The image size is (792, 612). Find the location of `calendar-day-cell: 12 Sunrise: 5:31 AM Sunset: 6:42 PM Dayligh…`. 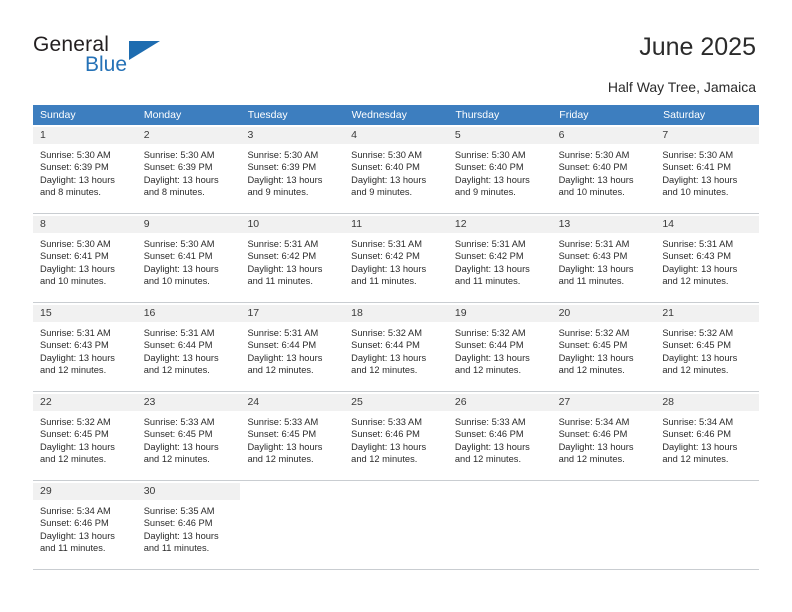

calendar-day-cell: 12 Sunrise: 5:31 AM Sunset: 6:42 PM Dayligh… is located at coordinates (499, 259).